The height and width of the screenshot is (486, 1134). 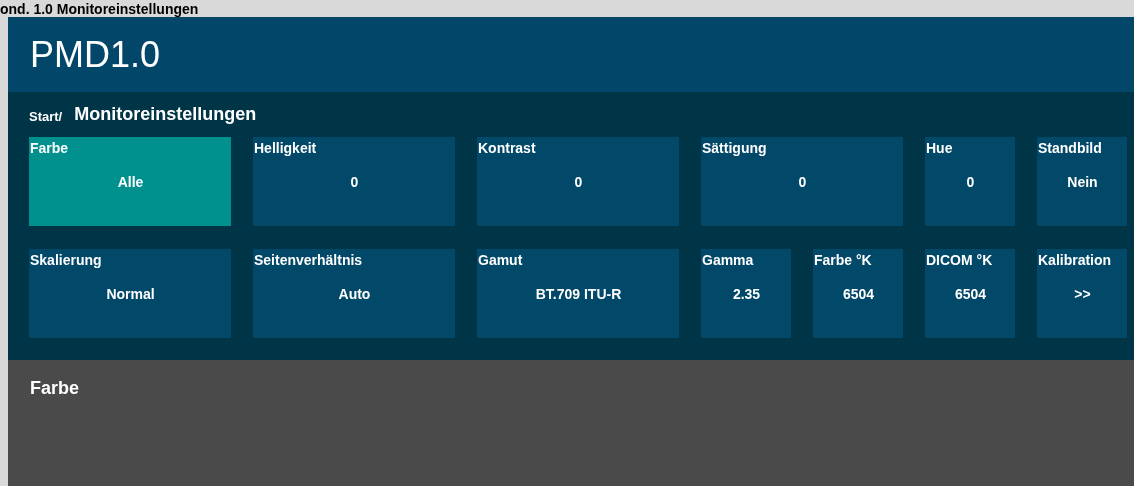 What do you see at coordinates (960, 260) in the screenshot?
I see `tile-label: DICOM °K` at bounding box center [960, 260].